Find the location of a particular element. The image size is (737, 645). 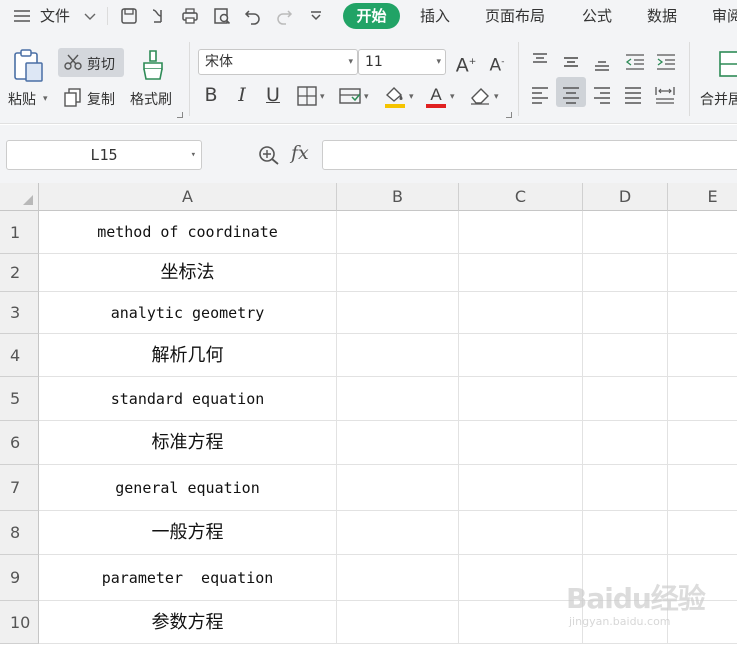

cell-a: general equation is located at coordinates (188, 488).